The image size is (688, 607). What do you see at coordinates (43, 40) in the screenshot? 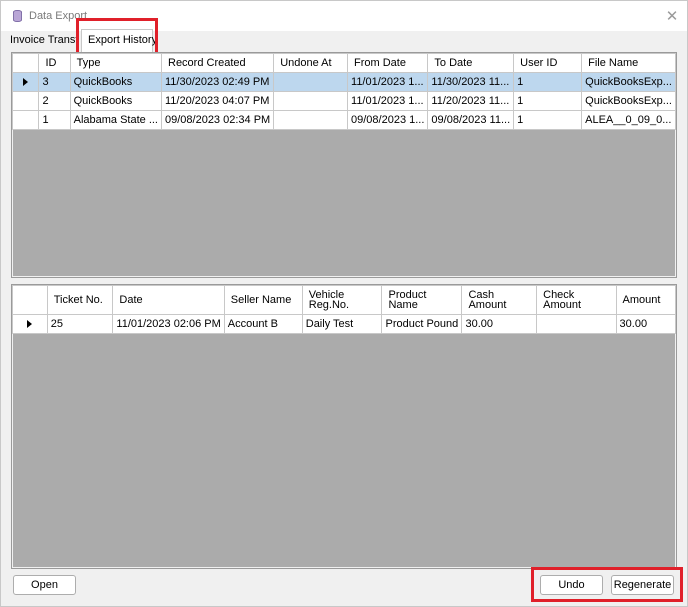
I see `tab-invoice-transfer: Invoice Transfer` at bounding box center [43, 40].